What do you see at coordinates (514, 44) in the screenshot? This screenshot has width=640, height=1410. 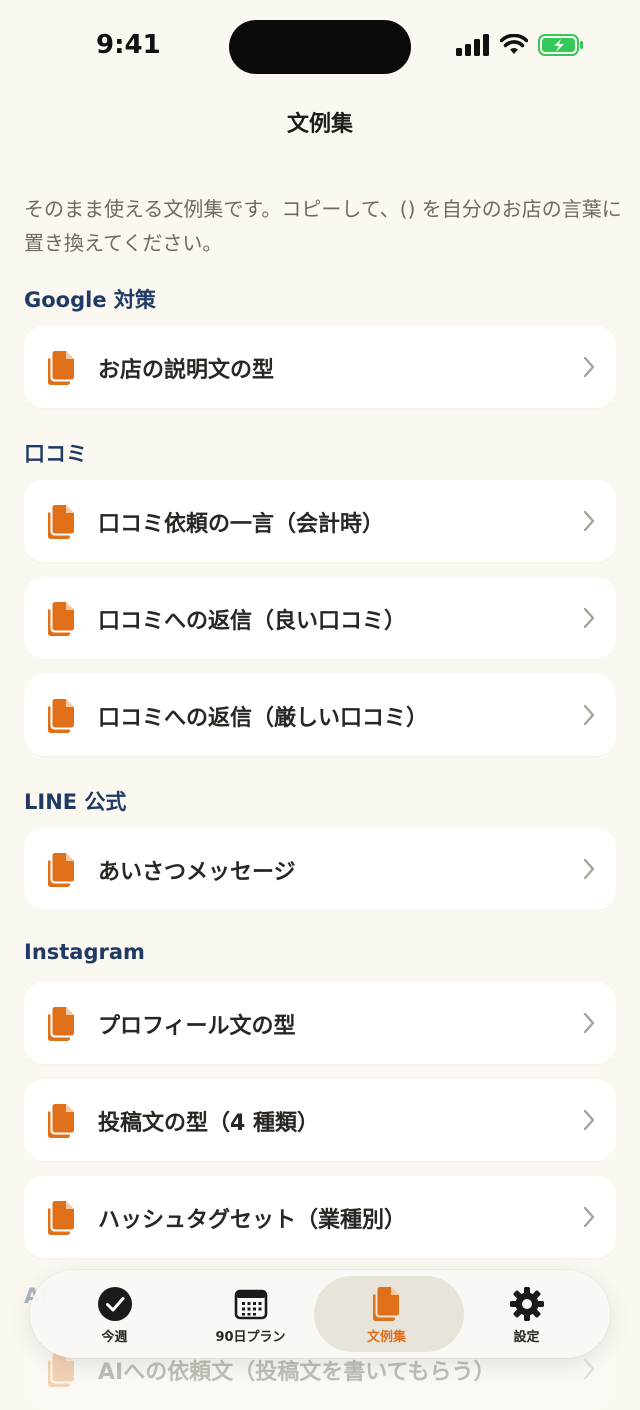 I see `wifi-icon` at bounding box center [514, 44].